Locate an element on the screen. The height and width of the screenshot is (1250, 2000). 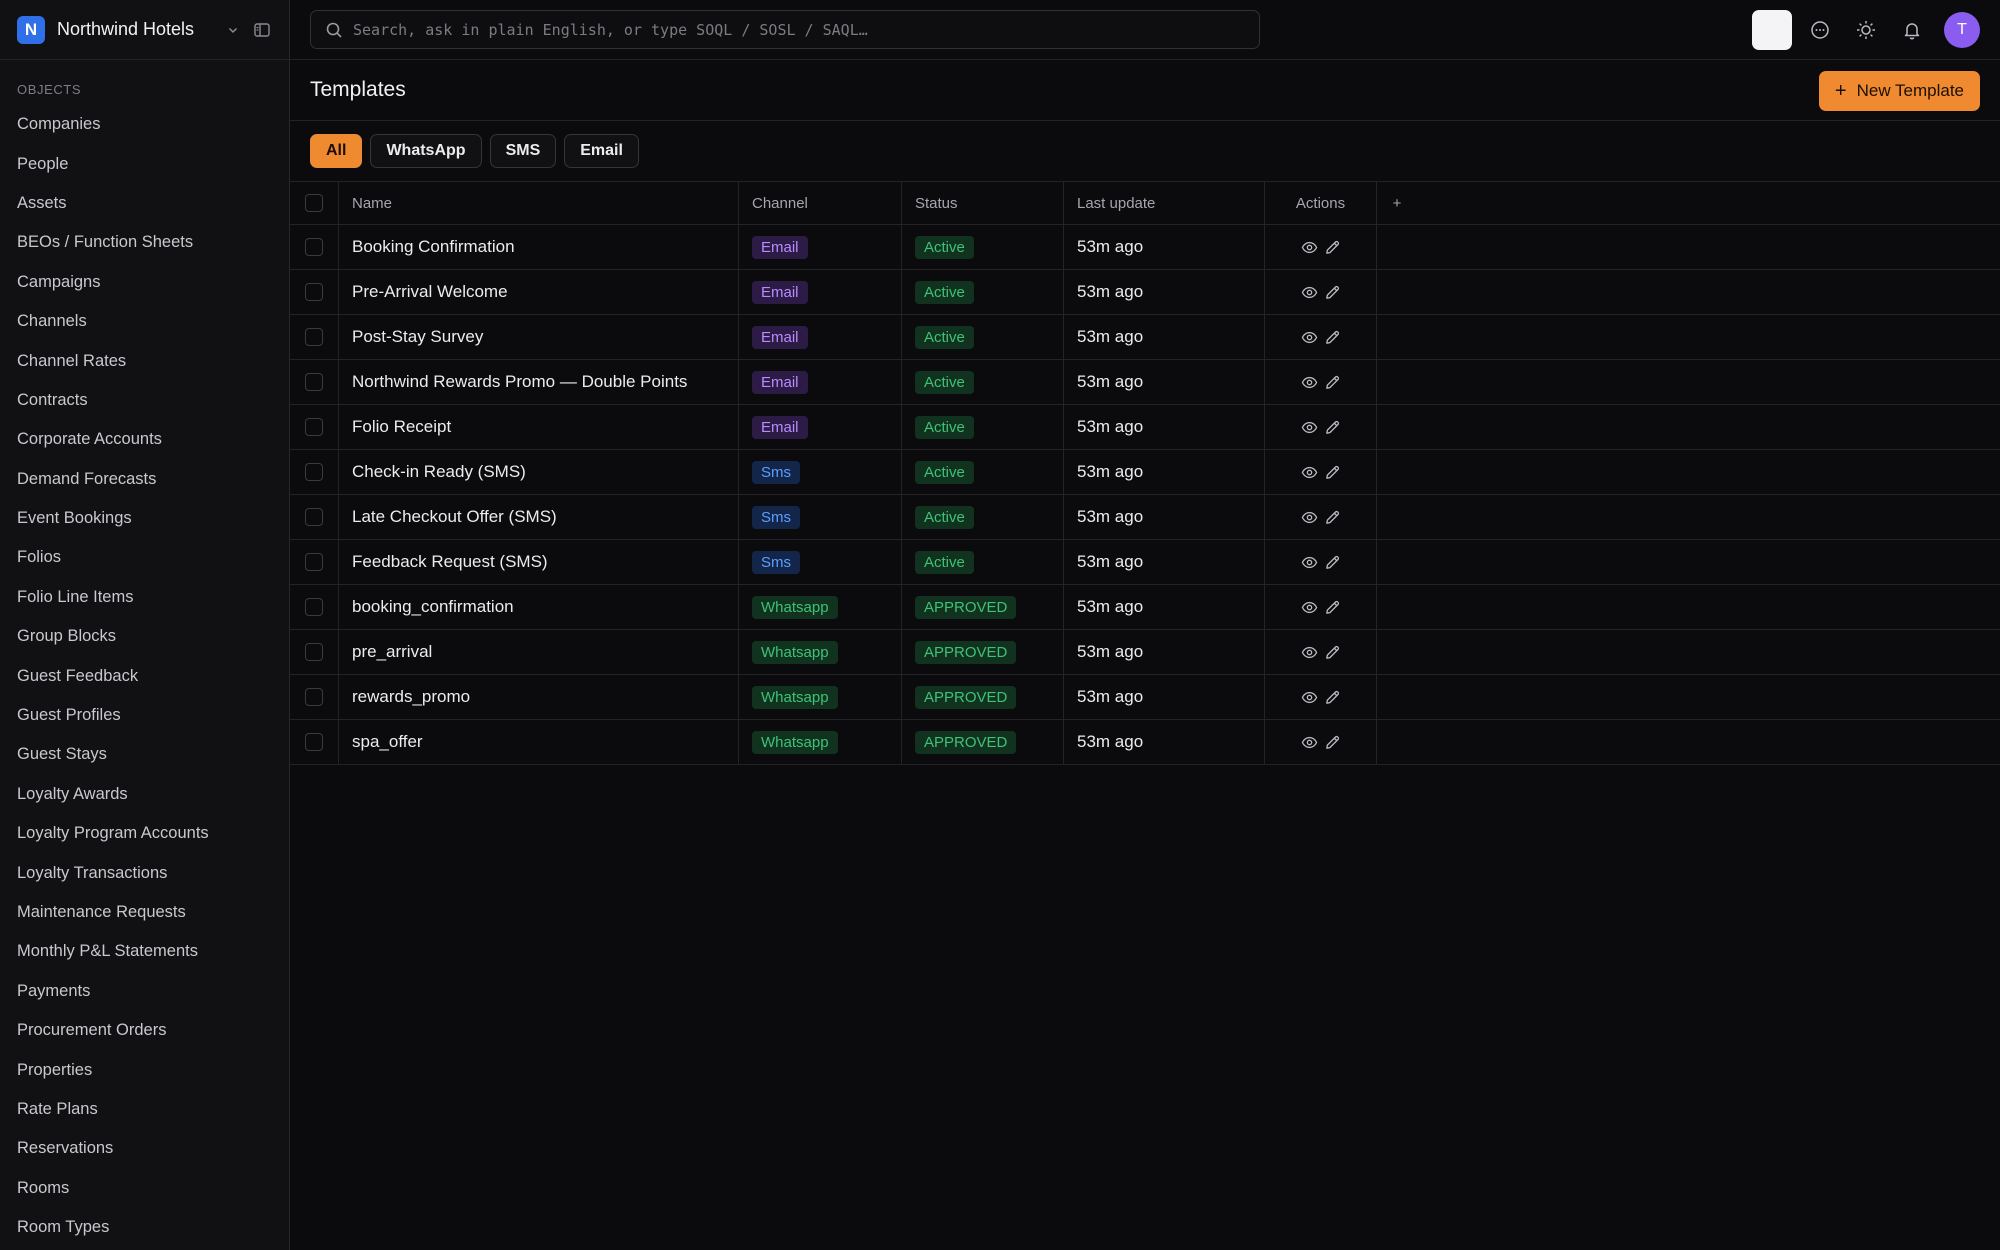
table-row: Check-in Ready (SMS) Sms Active 53m ago is located at coordinates (1145, 472).